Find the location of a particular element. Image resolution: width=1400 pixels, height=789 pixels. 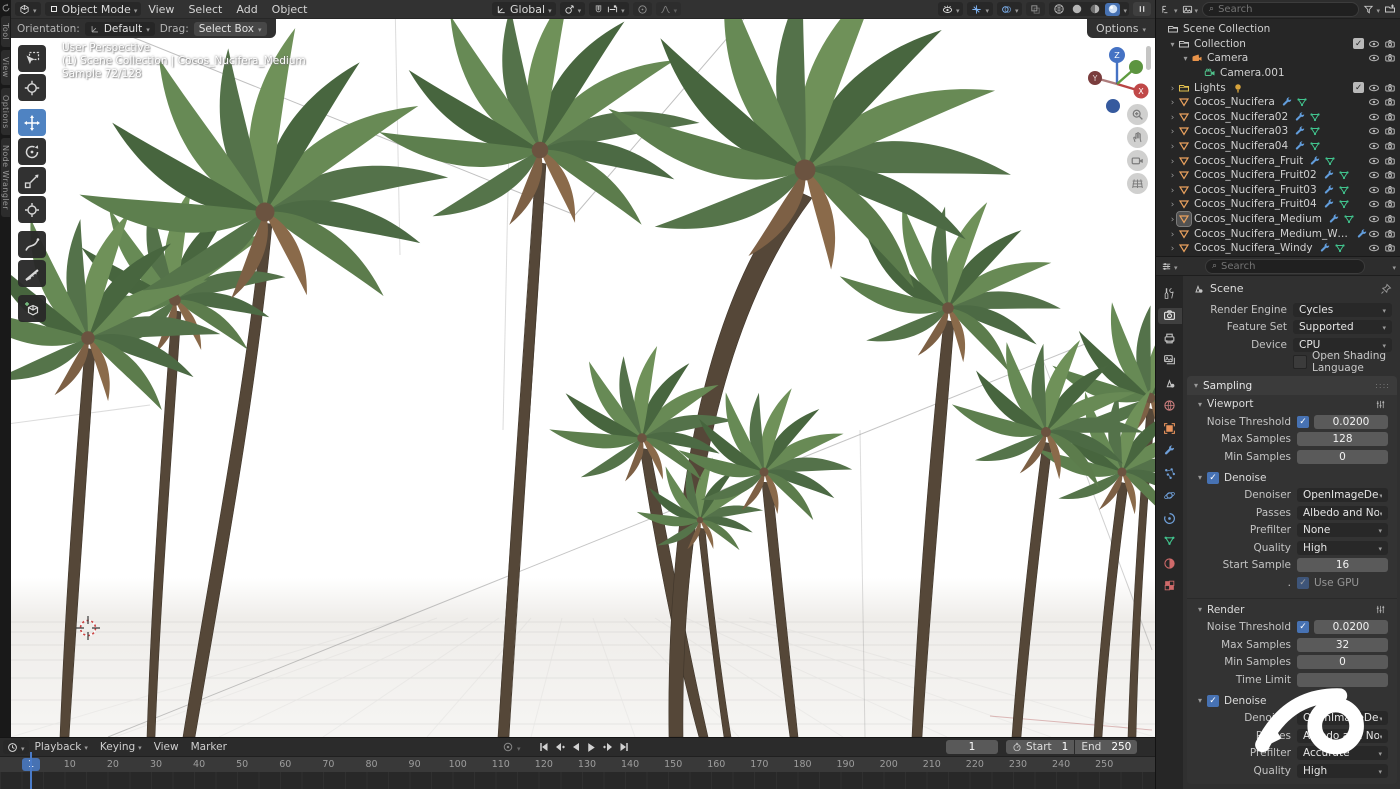

properties-options-dropdown is located at coordinates (1394, 266).